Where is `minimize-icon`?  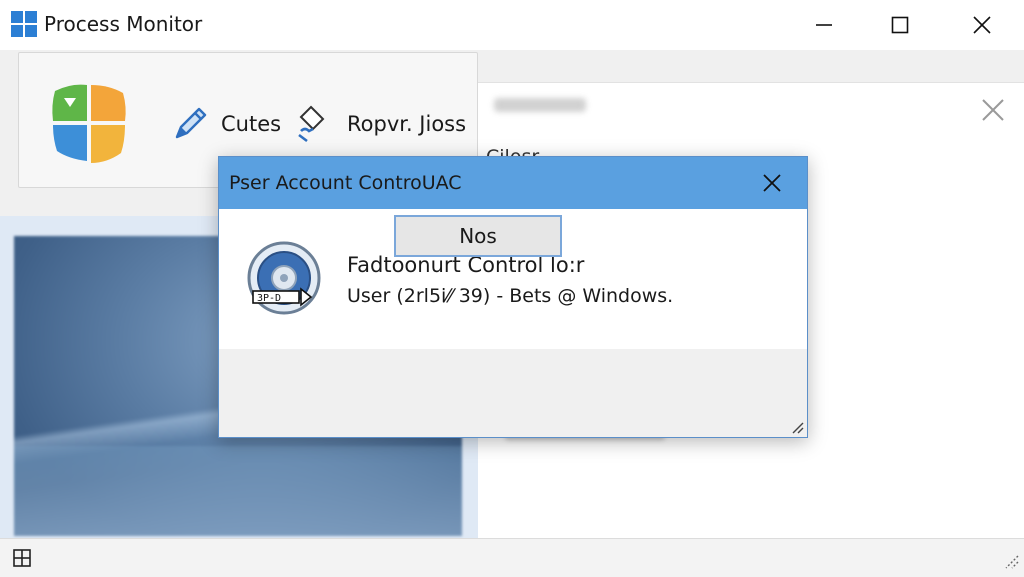
minimize-icon is located at coordinates (824, 25).